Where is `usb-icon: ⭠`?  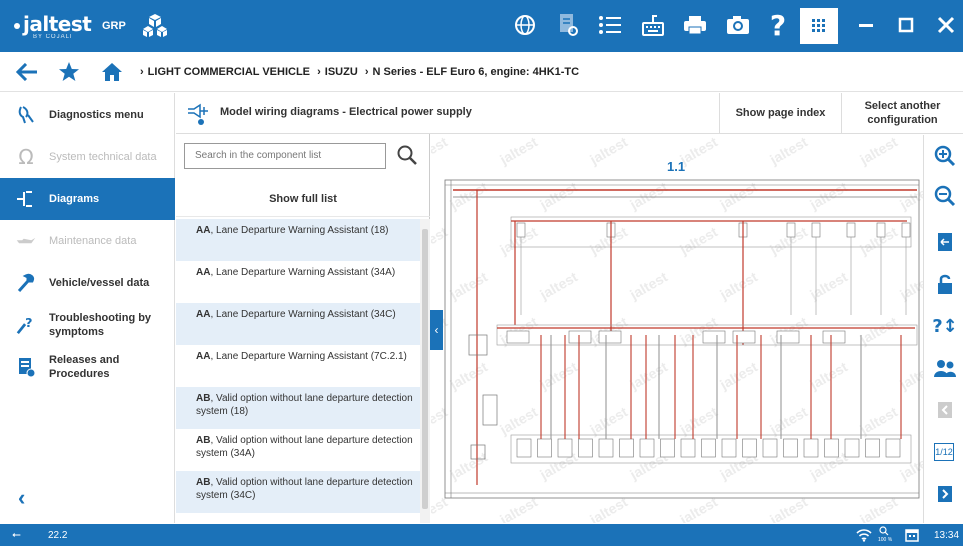 usb-icon: ⭠ is located at coordinates (16, 535).